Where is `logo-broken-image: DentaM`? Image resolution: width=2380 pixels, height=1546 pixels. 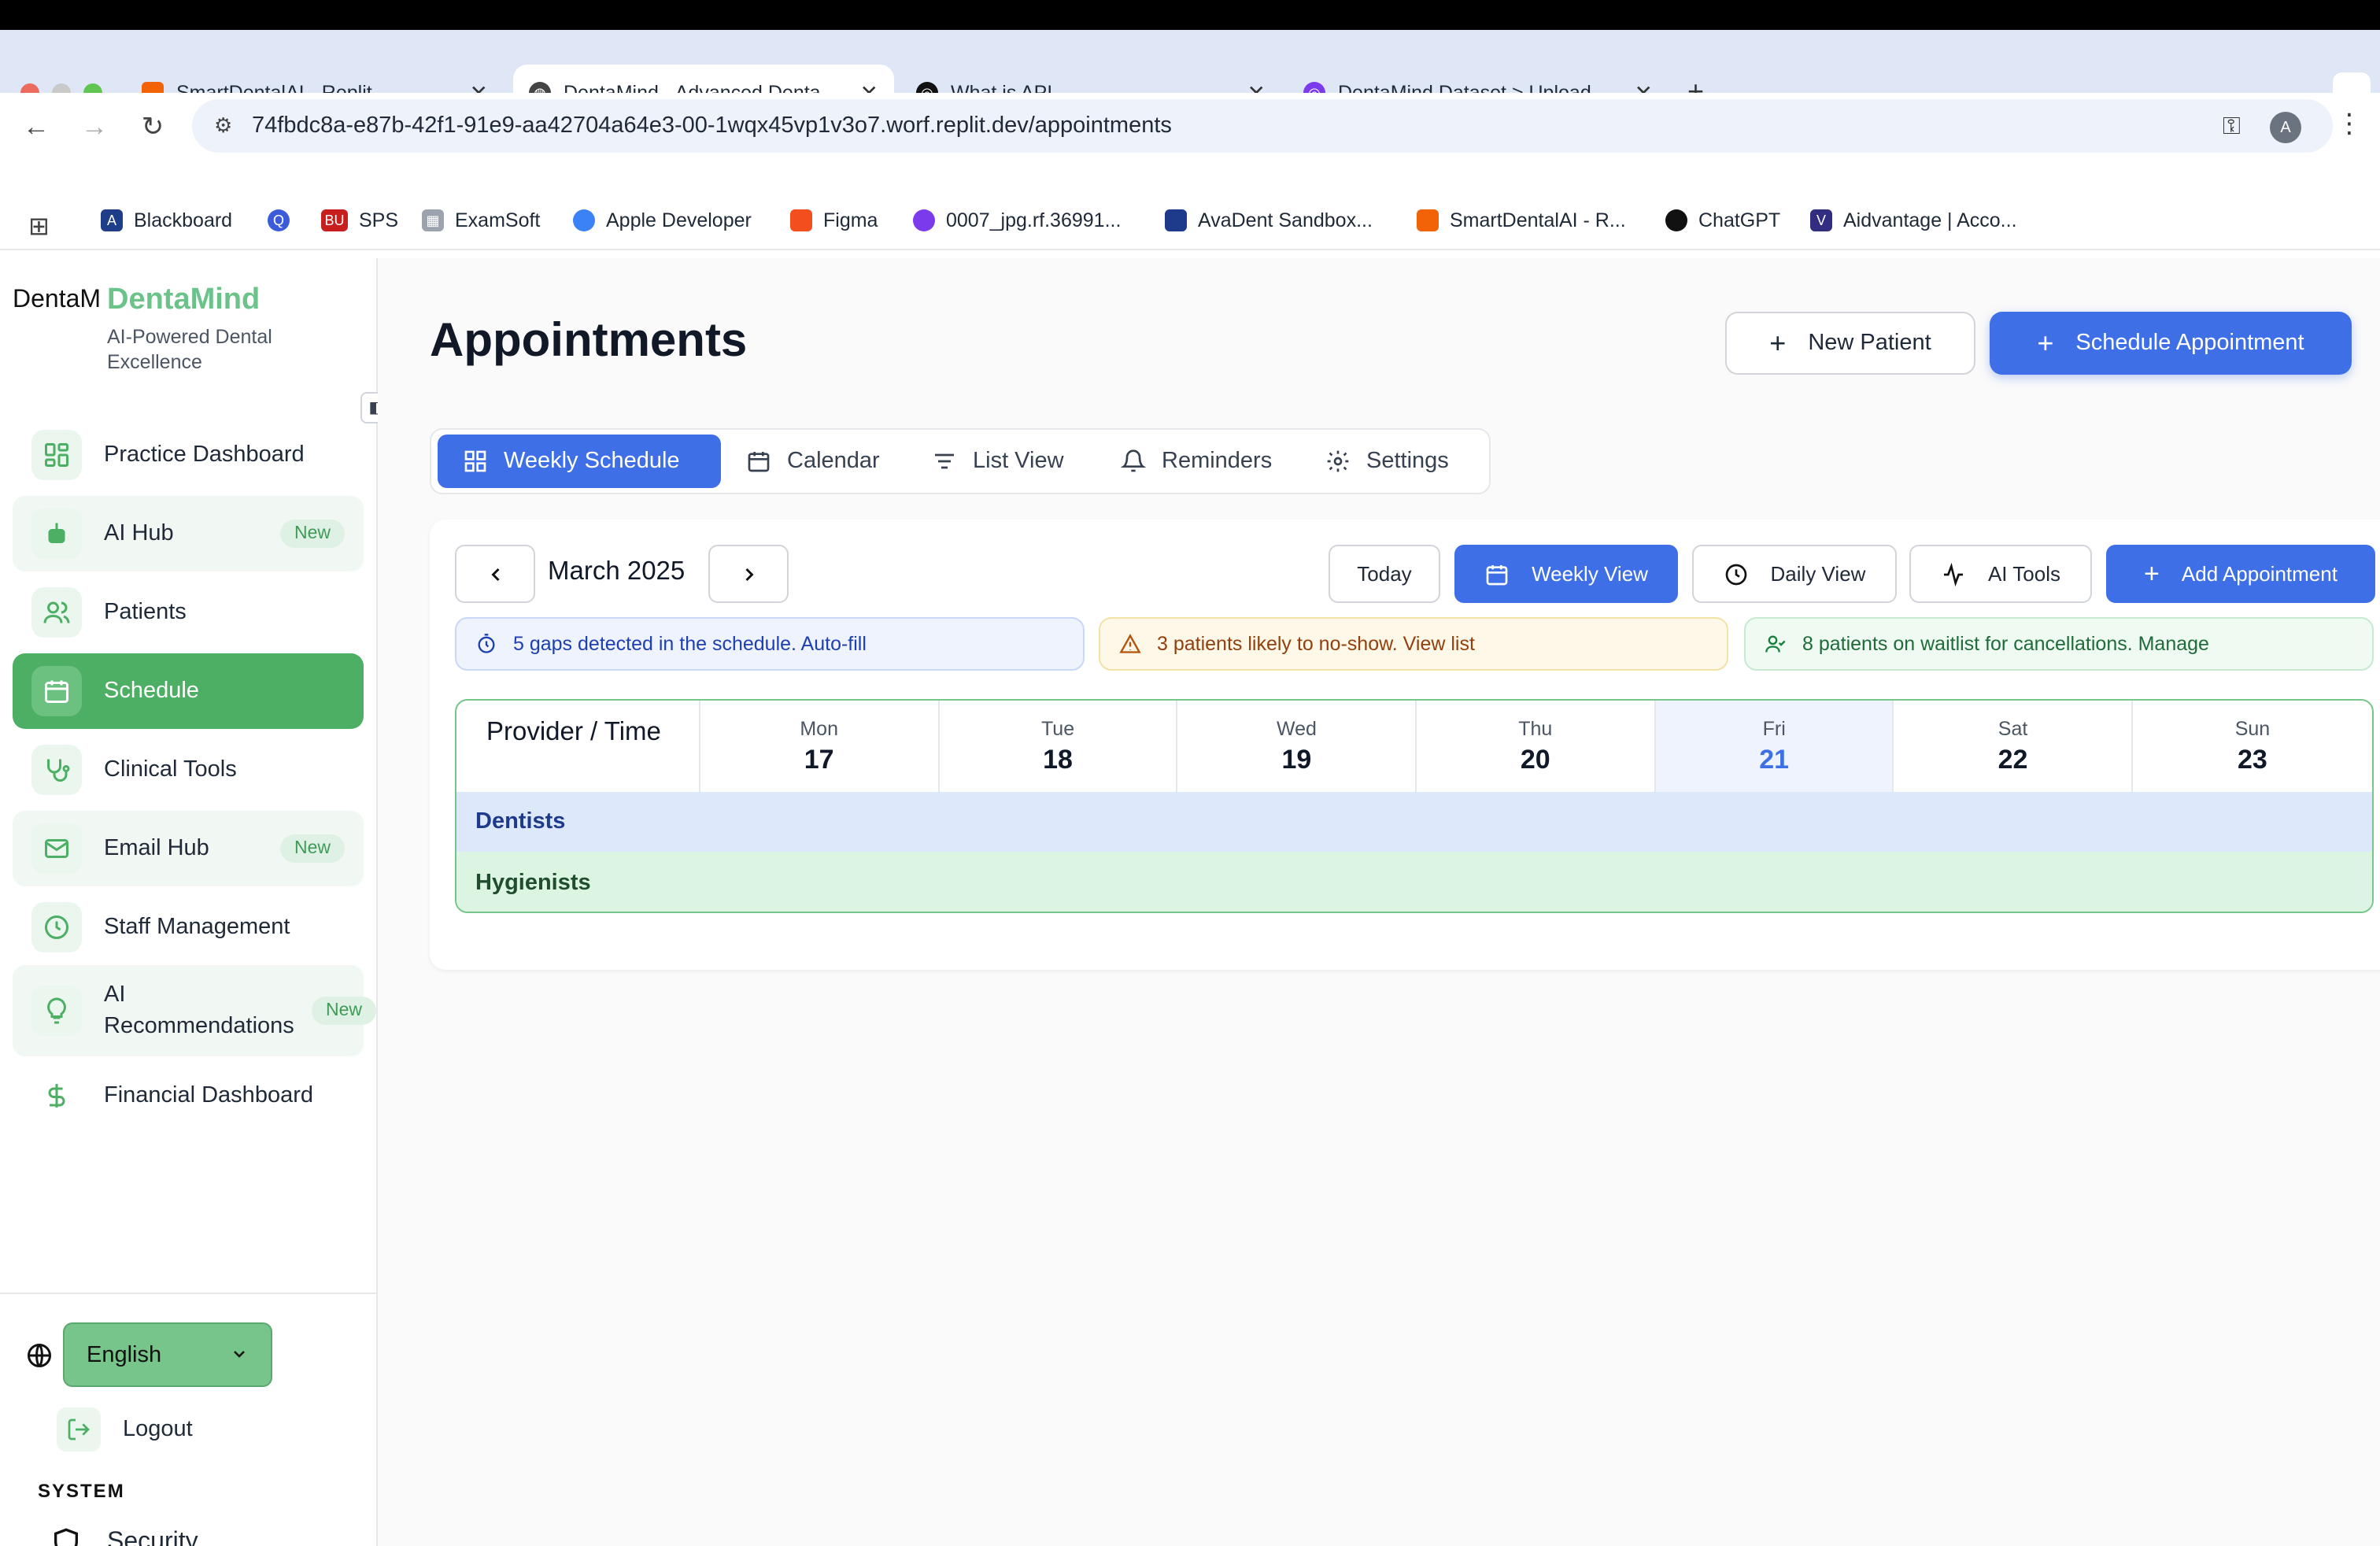
logo-broken-image: DentaM is located at coordinates (57, 300).